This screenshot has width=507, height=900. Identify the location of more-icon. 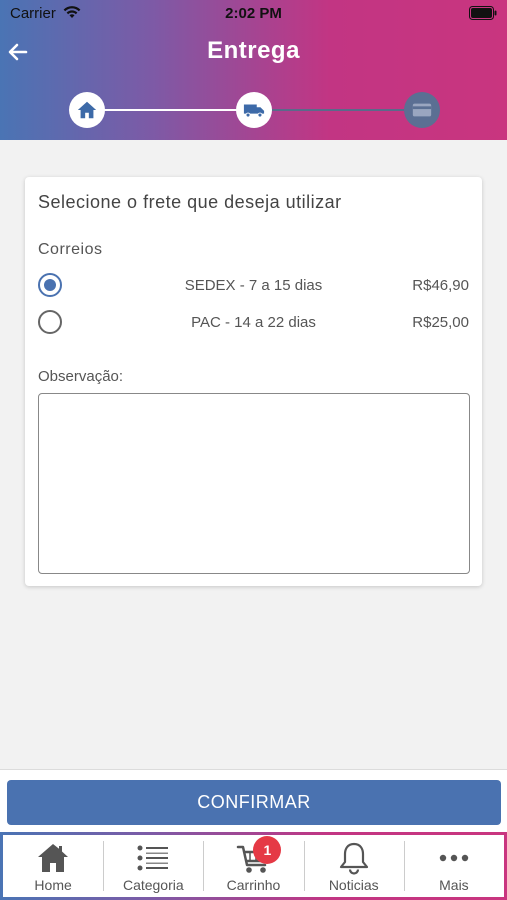
(454, 858).